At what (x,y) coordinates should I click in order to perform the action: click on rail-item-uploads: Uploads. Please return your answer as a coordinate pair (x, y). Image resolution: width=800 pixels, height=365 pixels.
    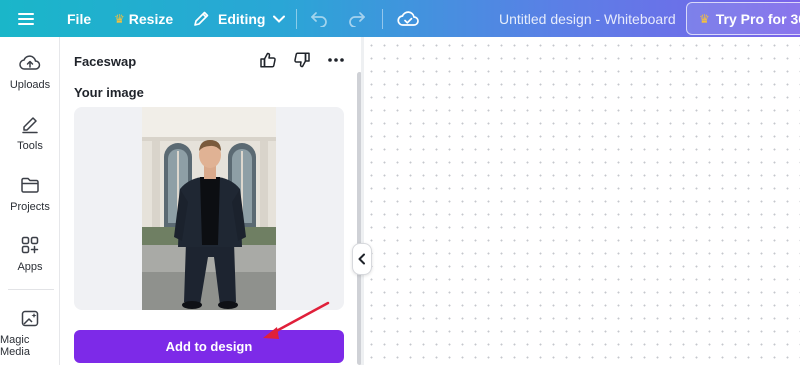
    Looking at the image, I should click on (30, 71).